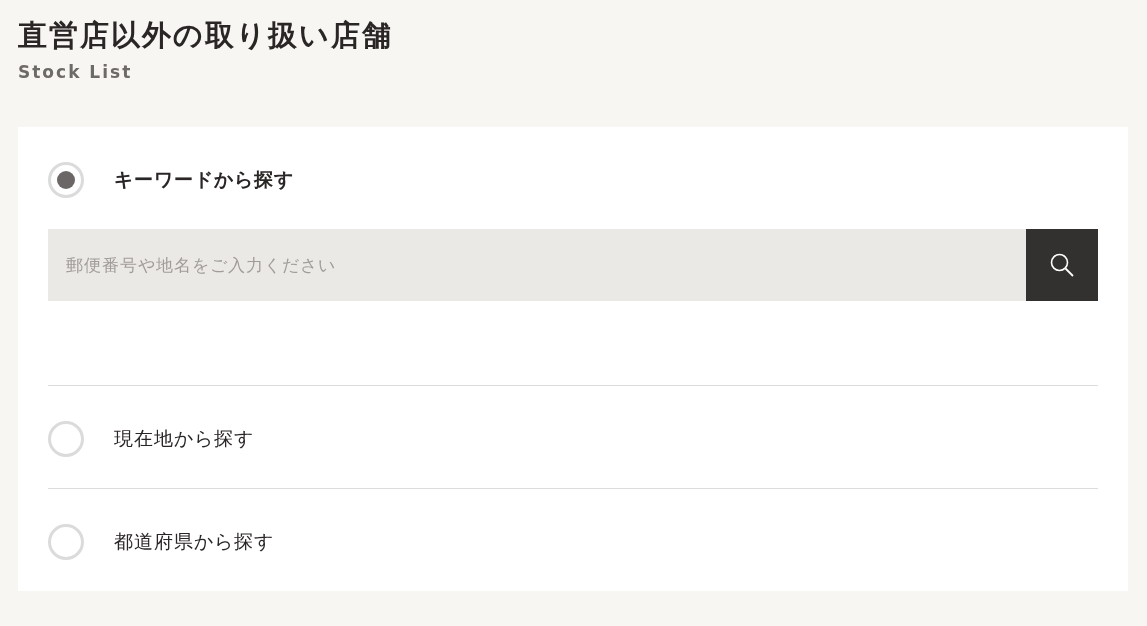 The image size is (1147, 626). Describe the element at coordinates (206, 35) in the screenshot. I see `page-title: 直営店以外の取り扱い店舗` at that location.